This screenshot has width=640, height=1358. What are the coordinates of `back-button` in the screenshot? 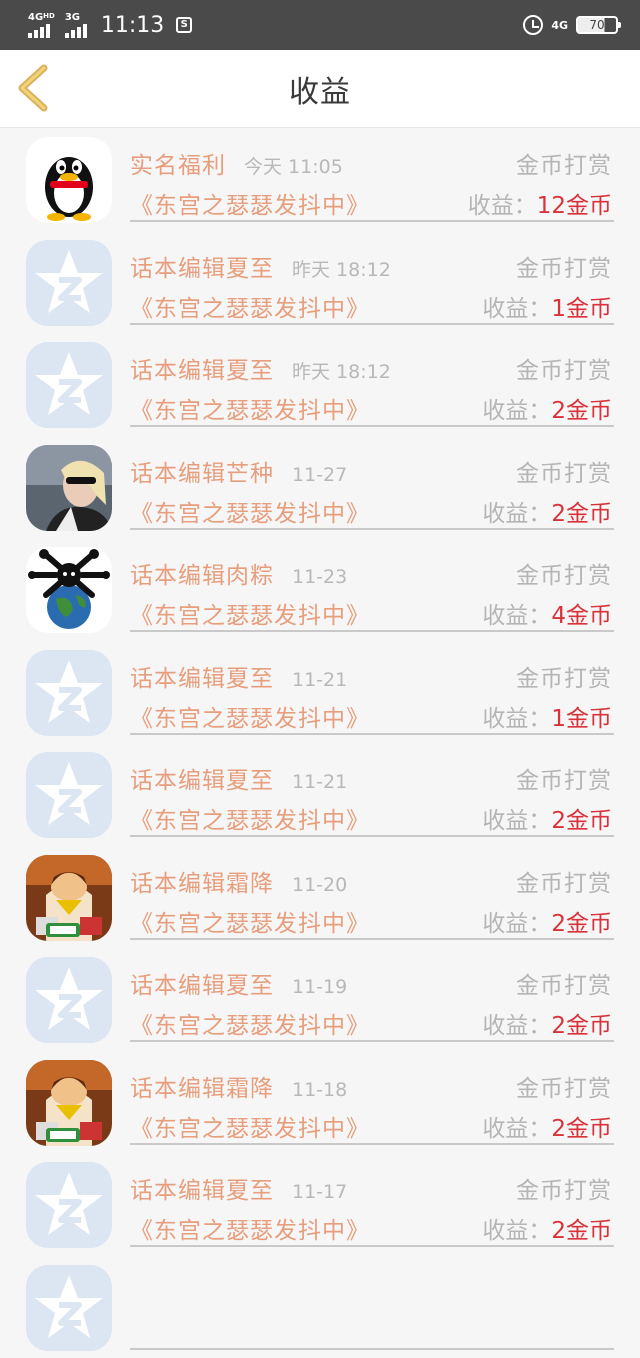 It's located at (34, 88).